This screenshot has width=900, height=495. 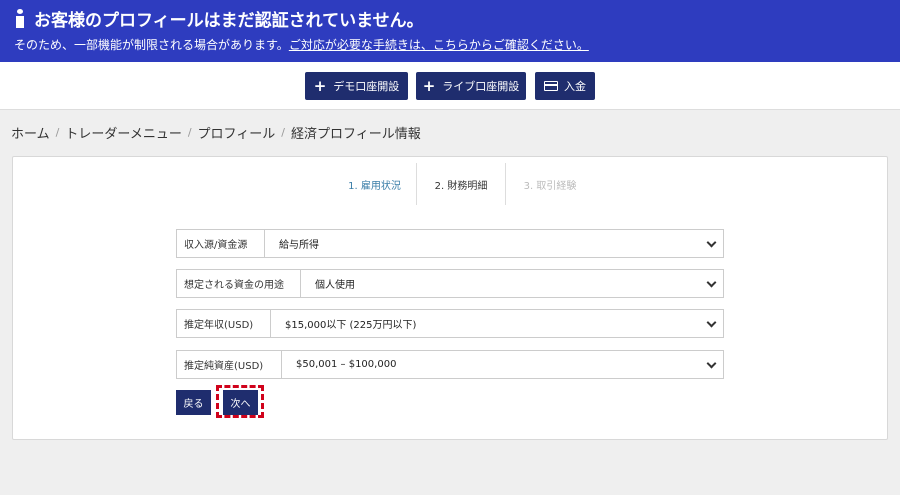 I want to click on income-source-select: 給与所得, so click(x=494, y=243).